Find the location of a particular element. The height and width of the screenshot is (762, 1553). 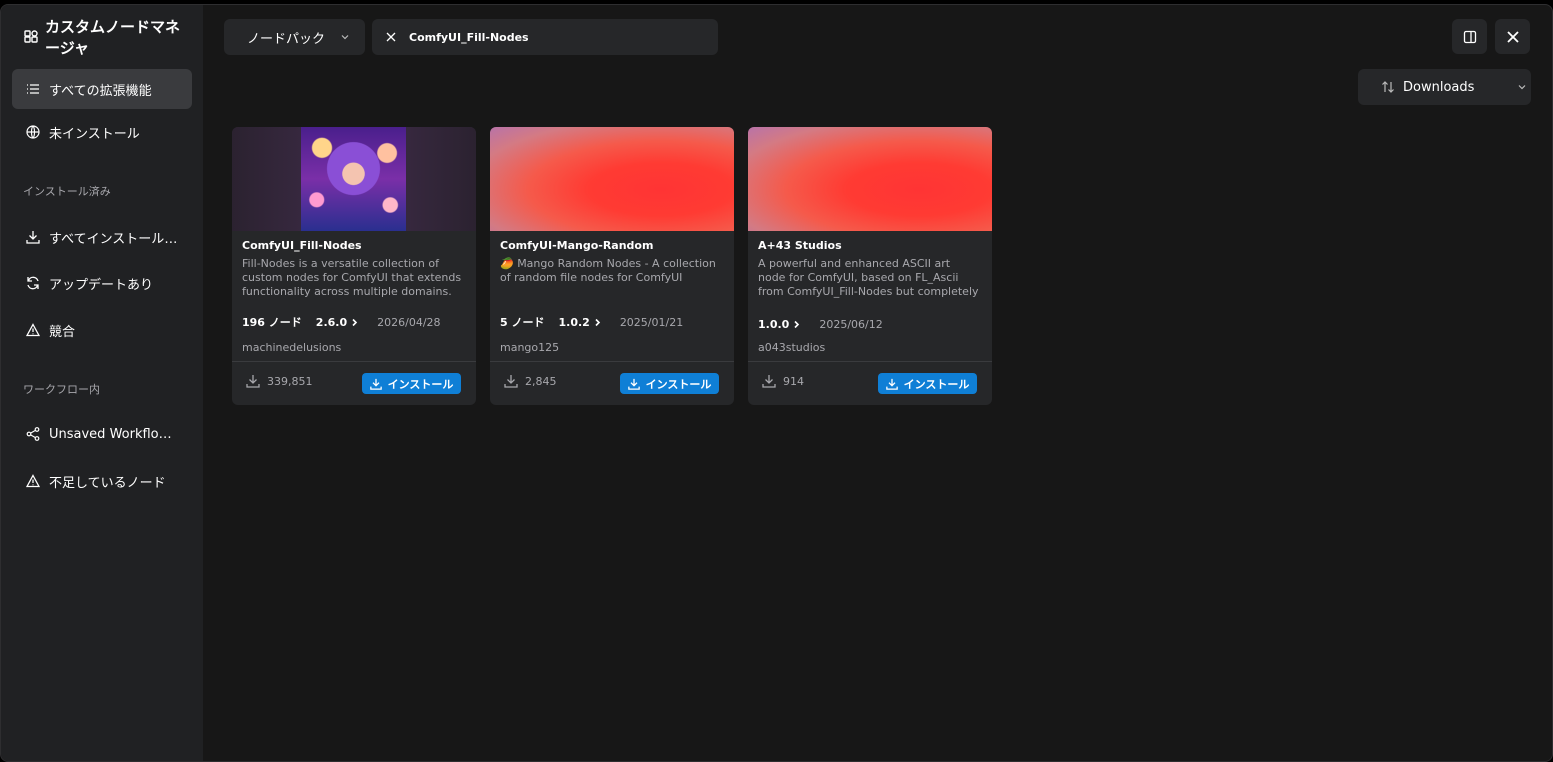

close-icon is located at coordinates (1512, 36).